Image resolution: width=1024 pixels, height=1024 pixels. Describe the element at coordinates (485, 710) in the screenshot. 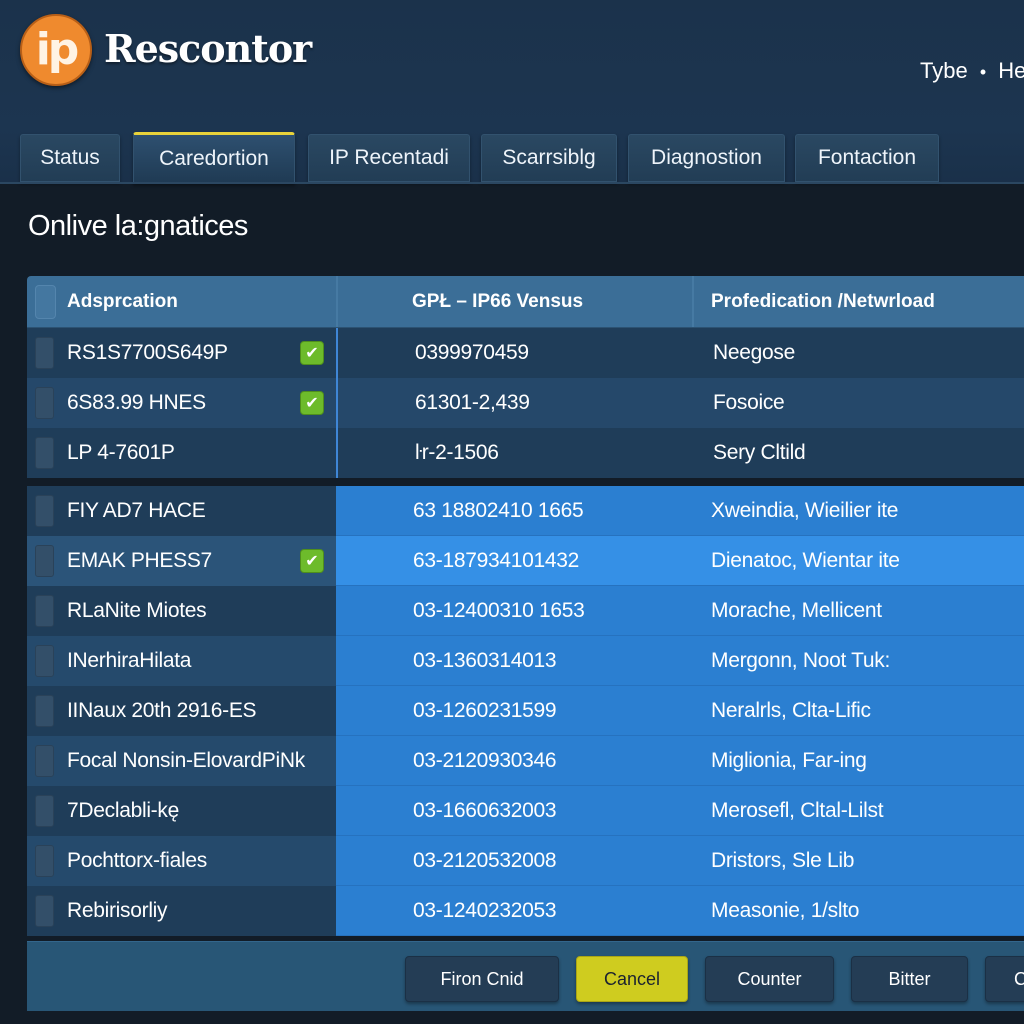

I see `ip-value: 03-1260231599` at that location.